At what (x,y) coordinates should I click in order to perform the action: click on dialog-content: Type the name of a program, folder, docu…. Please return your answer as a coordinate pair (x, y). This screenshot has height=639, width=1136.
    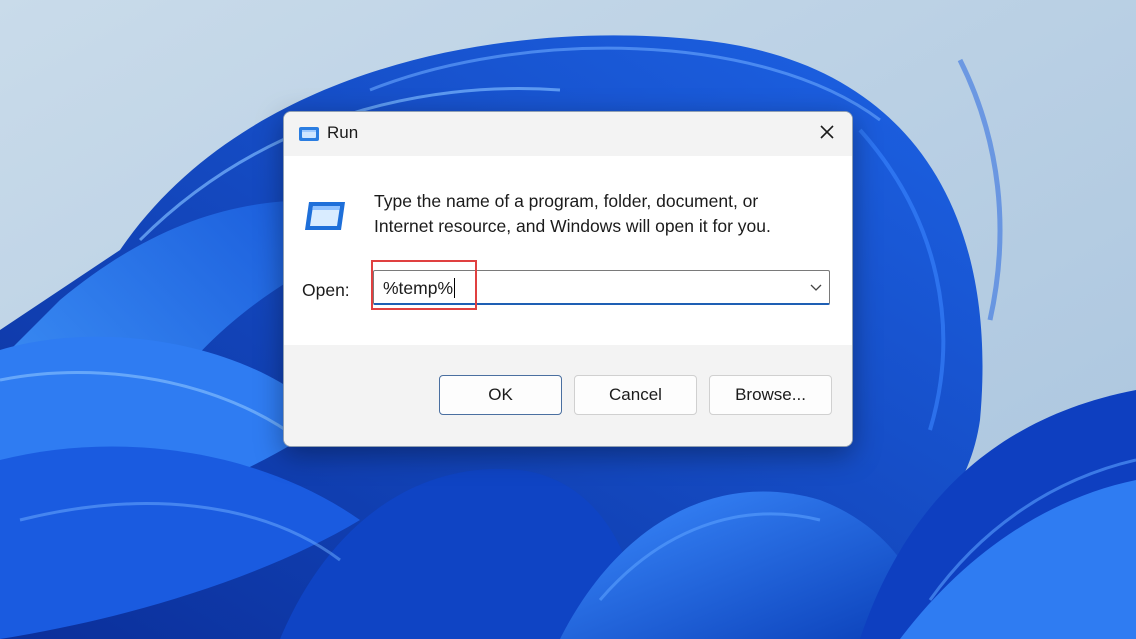
    Looking at the image, I should click on (568, 250).